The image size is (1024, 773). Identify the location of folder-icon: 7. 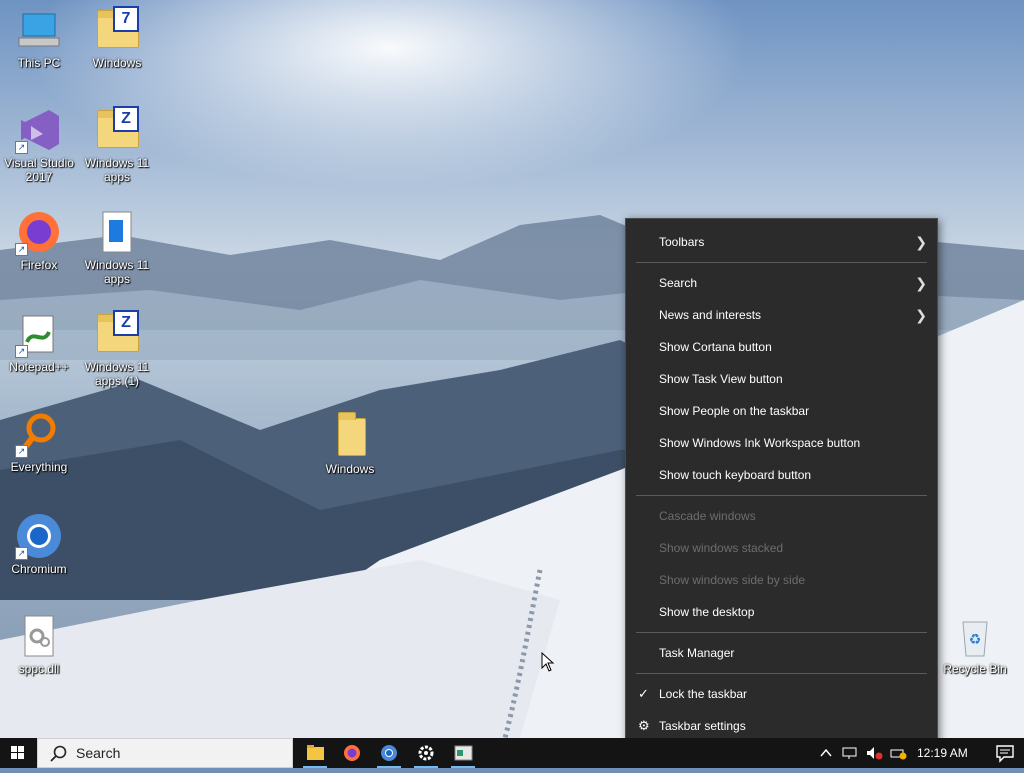
(117, 30).